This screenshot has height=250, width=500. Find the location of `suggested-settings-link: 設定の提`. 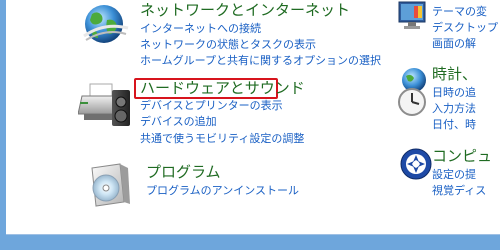

suggested-settings-link: 設定の提 is located at coordinates (454, 174).